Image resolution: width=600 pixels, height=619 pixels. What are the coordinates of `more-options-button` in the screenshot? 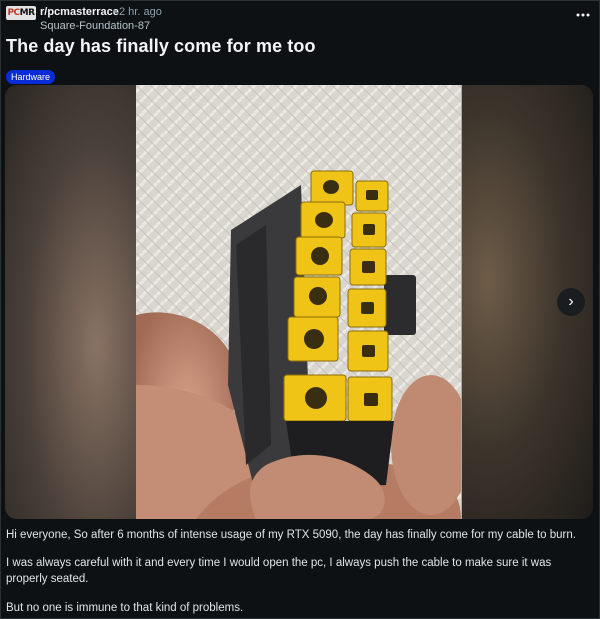 It's located at (583, 15).